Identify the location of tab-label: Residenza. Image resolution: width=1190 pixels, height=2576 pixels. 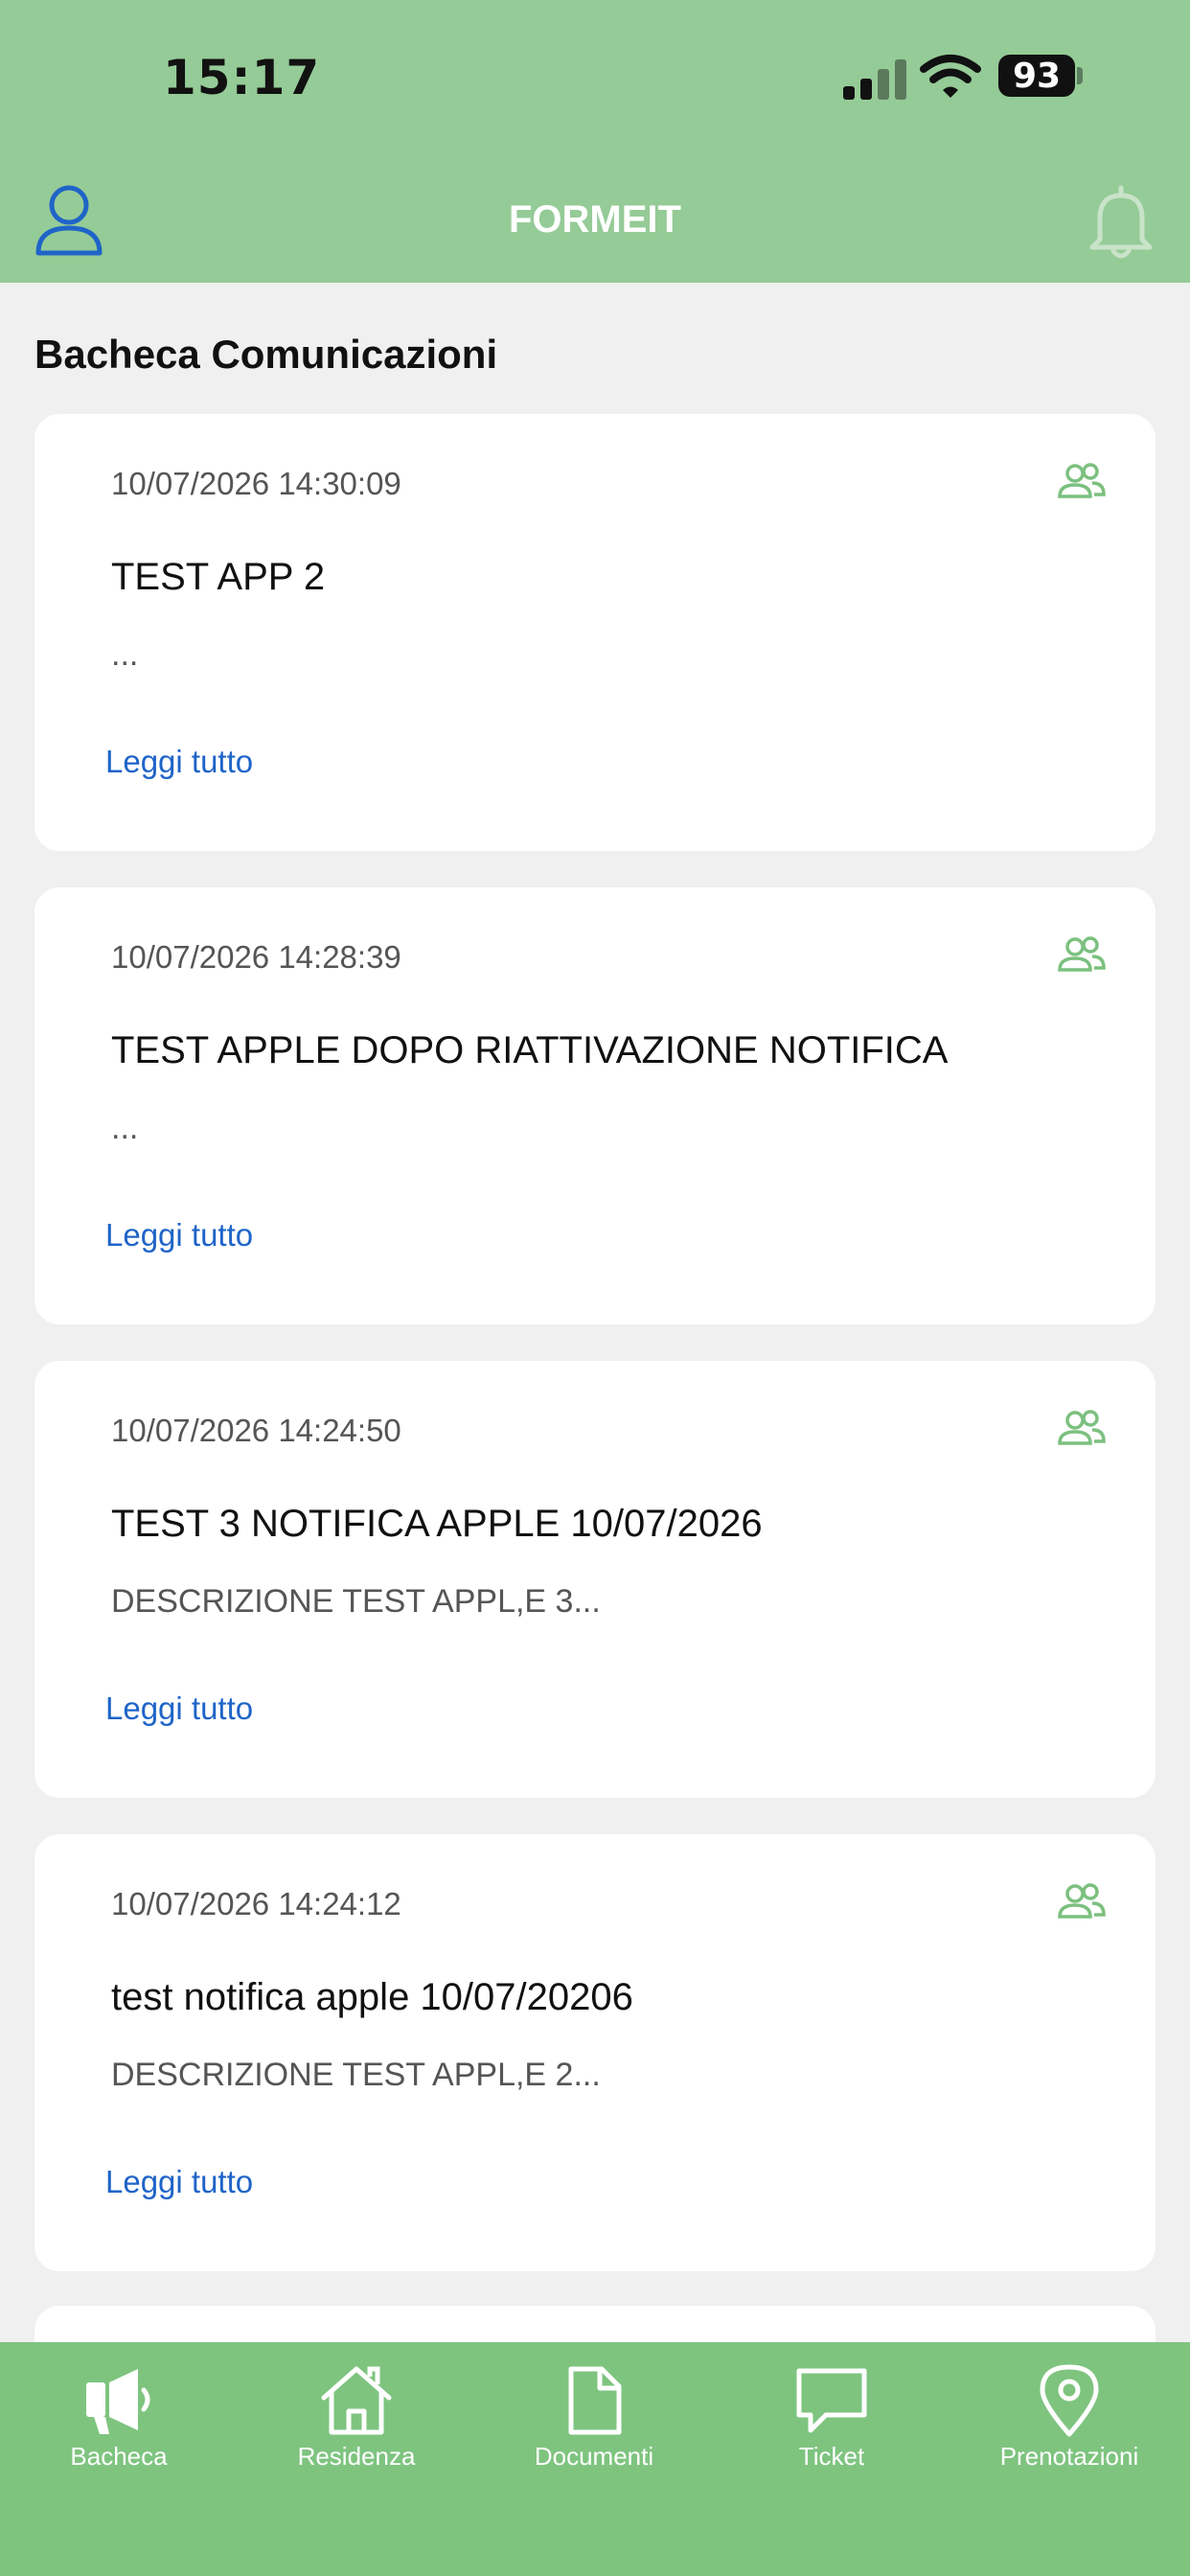
(357, 2456).